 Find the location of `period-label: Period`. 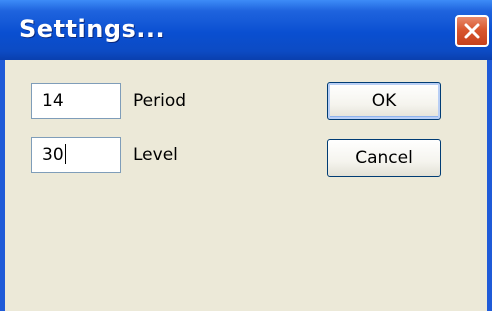

period-label: Period is located at coordinates (160, 101).